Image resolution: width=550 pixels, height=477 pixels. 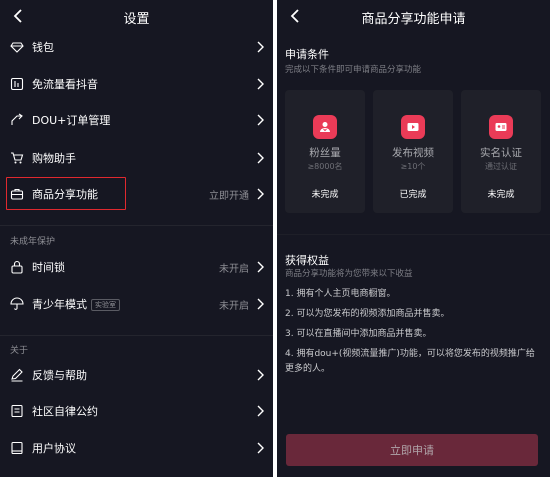 What do you see at coordinates (413, 127) in the screenshot?
I see `video-icon` at bounding box center [413, 127].